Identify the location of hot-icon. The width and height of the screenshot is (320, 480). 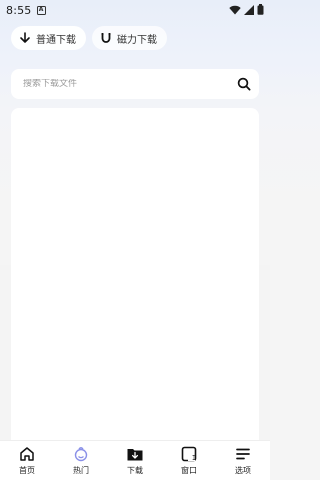
(81, 454).